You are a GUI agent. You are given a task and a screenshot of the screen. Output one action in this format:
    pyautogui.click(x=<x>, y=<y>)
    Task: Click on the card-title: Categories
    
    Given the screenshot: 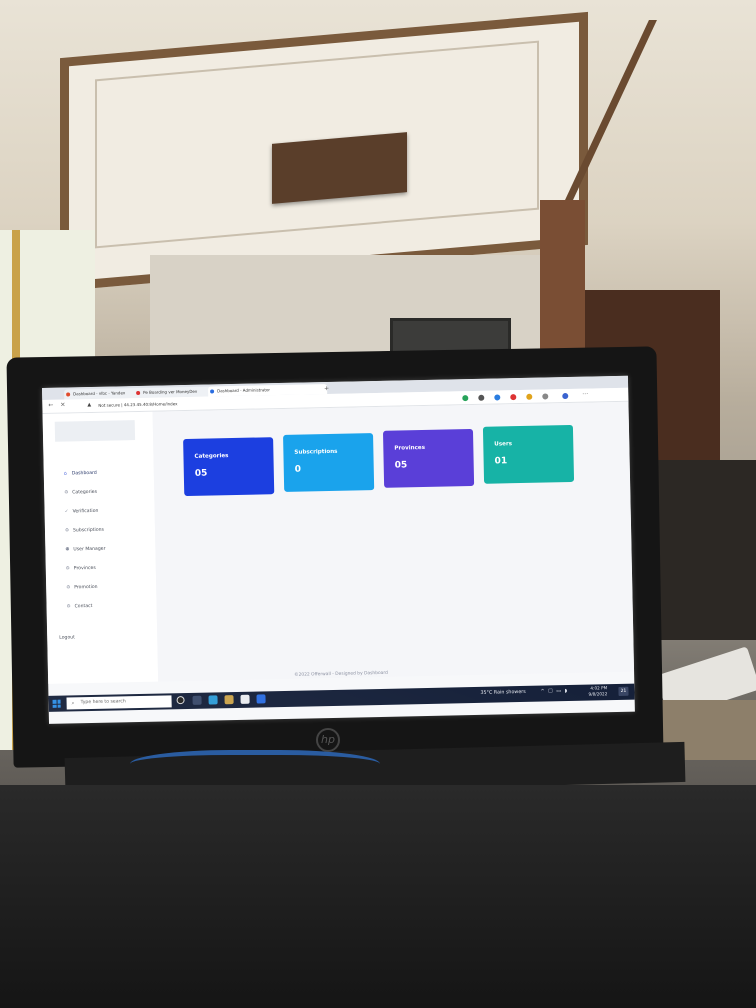 What is the action you would take?
    pyautogui.click(x=211, y=456)
    